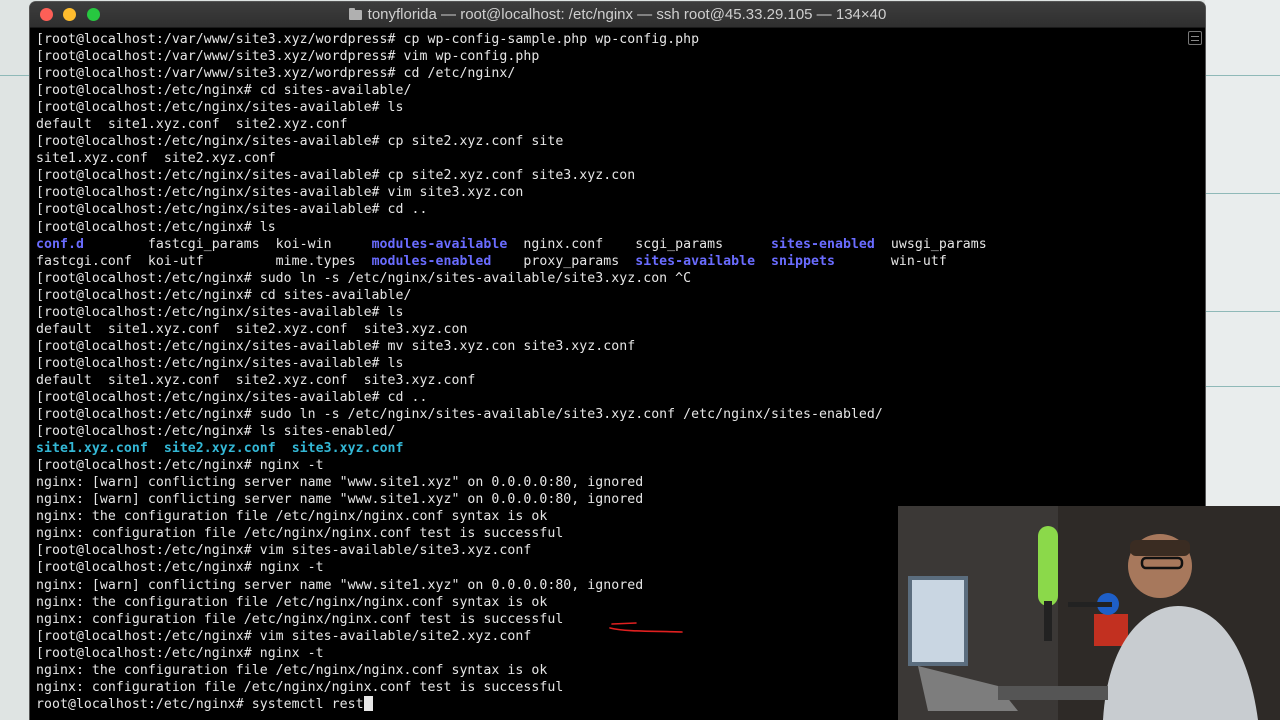  I want to click on directory-entry: sites-enabled, so click(823, 244).